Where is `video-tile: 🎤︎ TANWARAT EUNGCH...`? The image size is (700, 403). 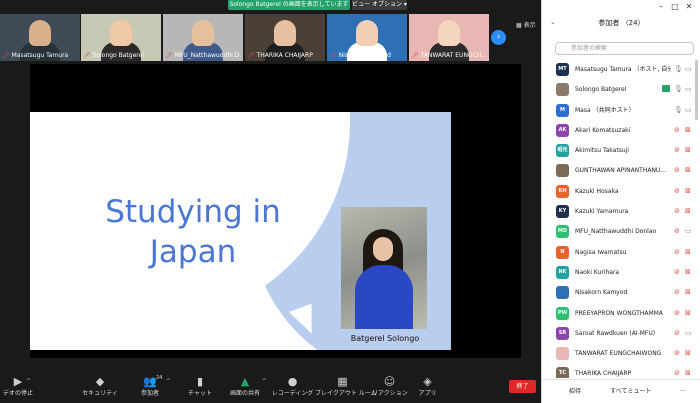
video-tile: 🎤︎ TANWARAT EUNGCH... is located at coordinates (449, 37).